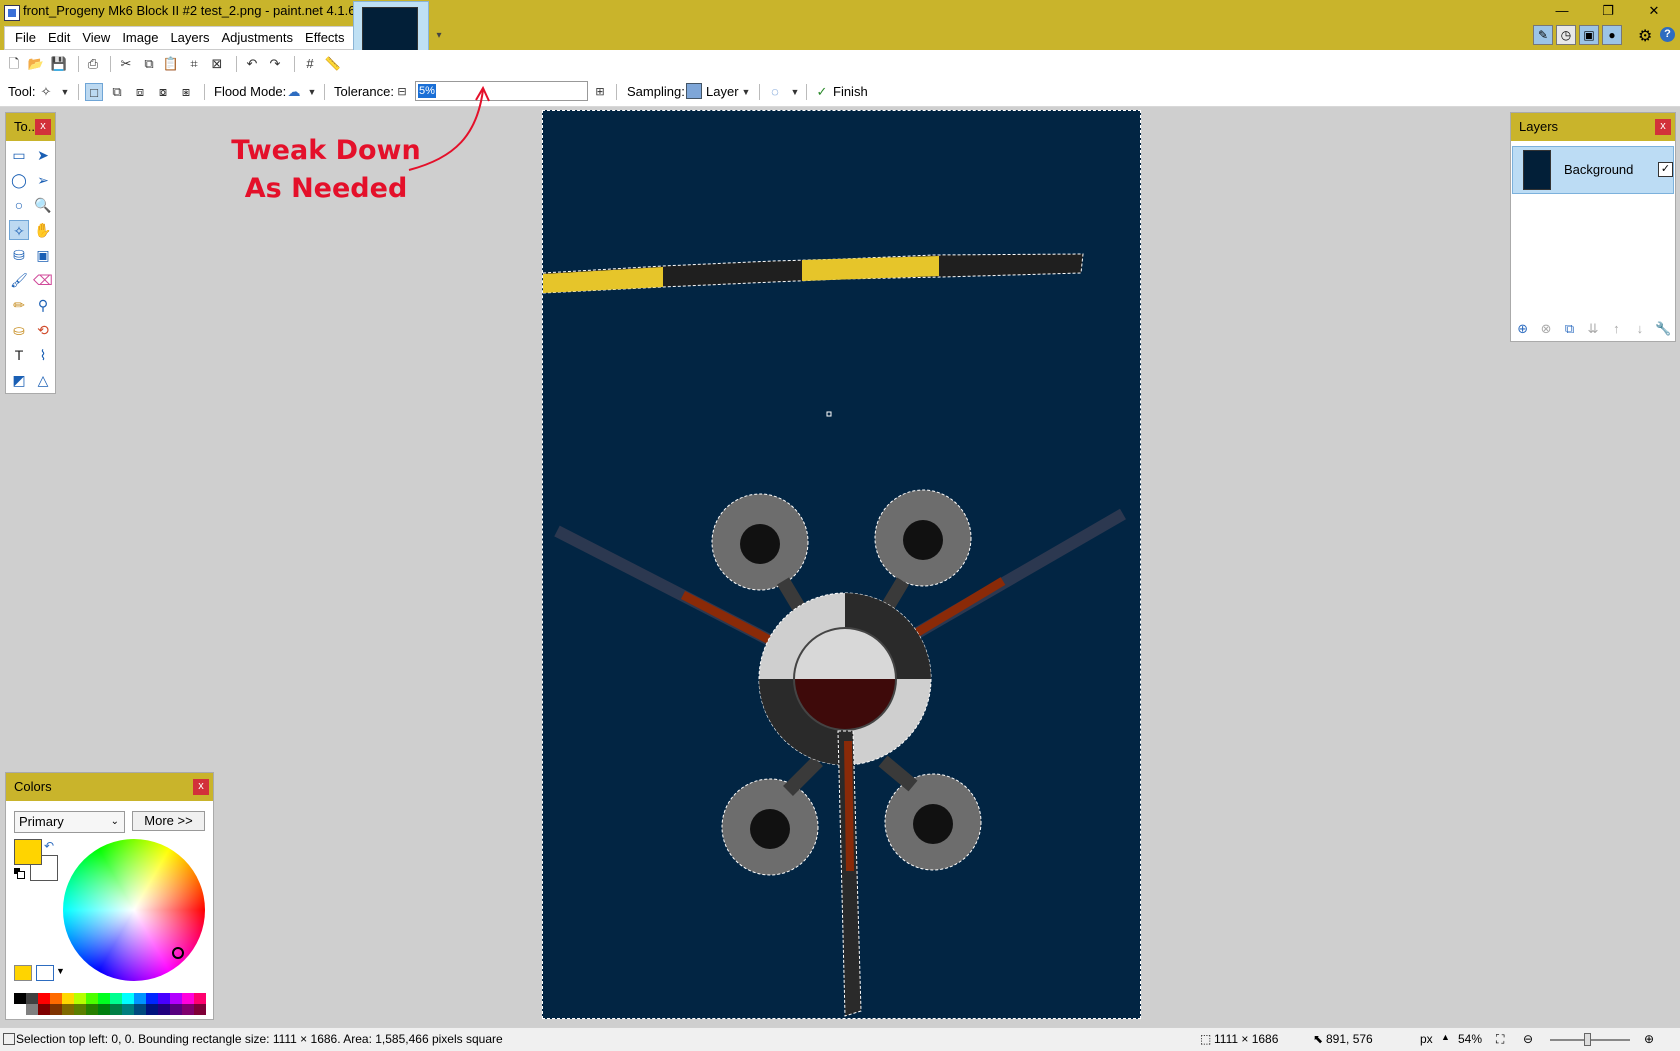  What do you see at coordinates (1445, 1037) in the screenshot?
I see `chevron-up-icon: ▲` at bounding box center [1445, 1037].